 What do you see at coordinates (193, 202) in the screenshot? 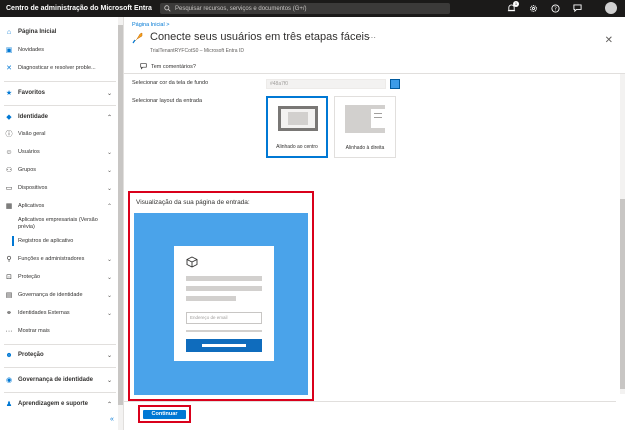
I see `preview-title: Visualização da sua página de entrada:` at bounding box center [193, 202].